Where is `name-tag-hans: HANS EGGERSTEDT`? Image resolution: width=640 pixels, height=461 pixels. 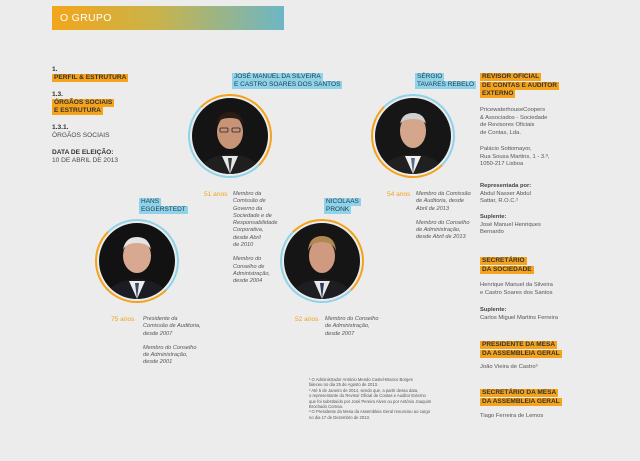 name-tag-hans: HANS EGGERSTEDT is located at coordinates (163, 206).